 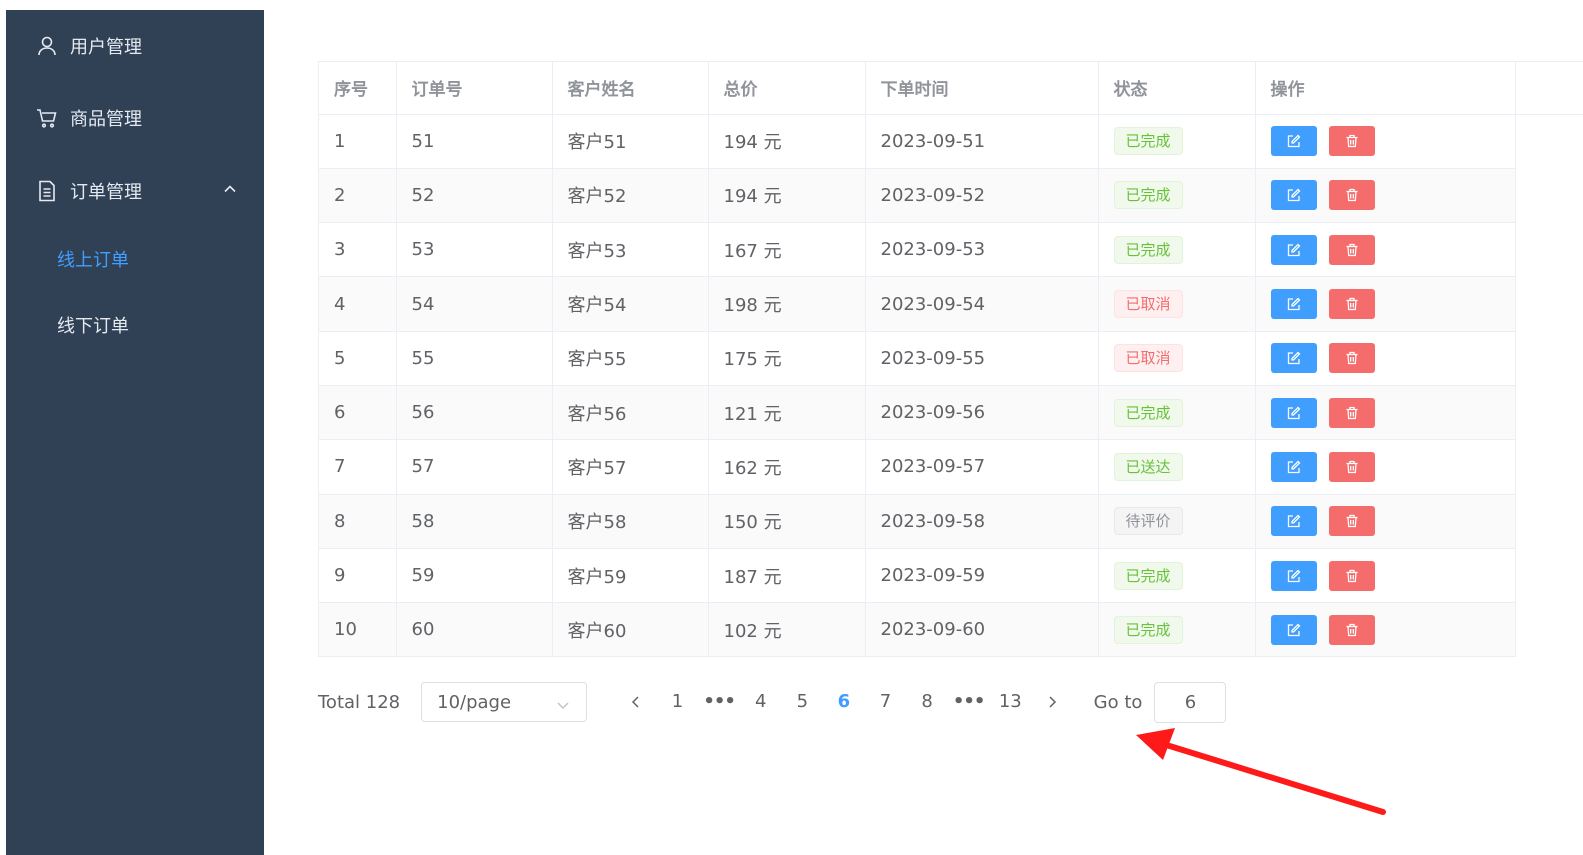 I want to click on cell-index: 1, so click(x=358, y=141).